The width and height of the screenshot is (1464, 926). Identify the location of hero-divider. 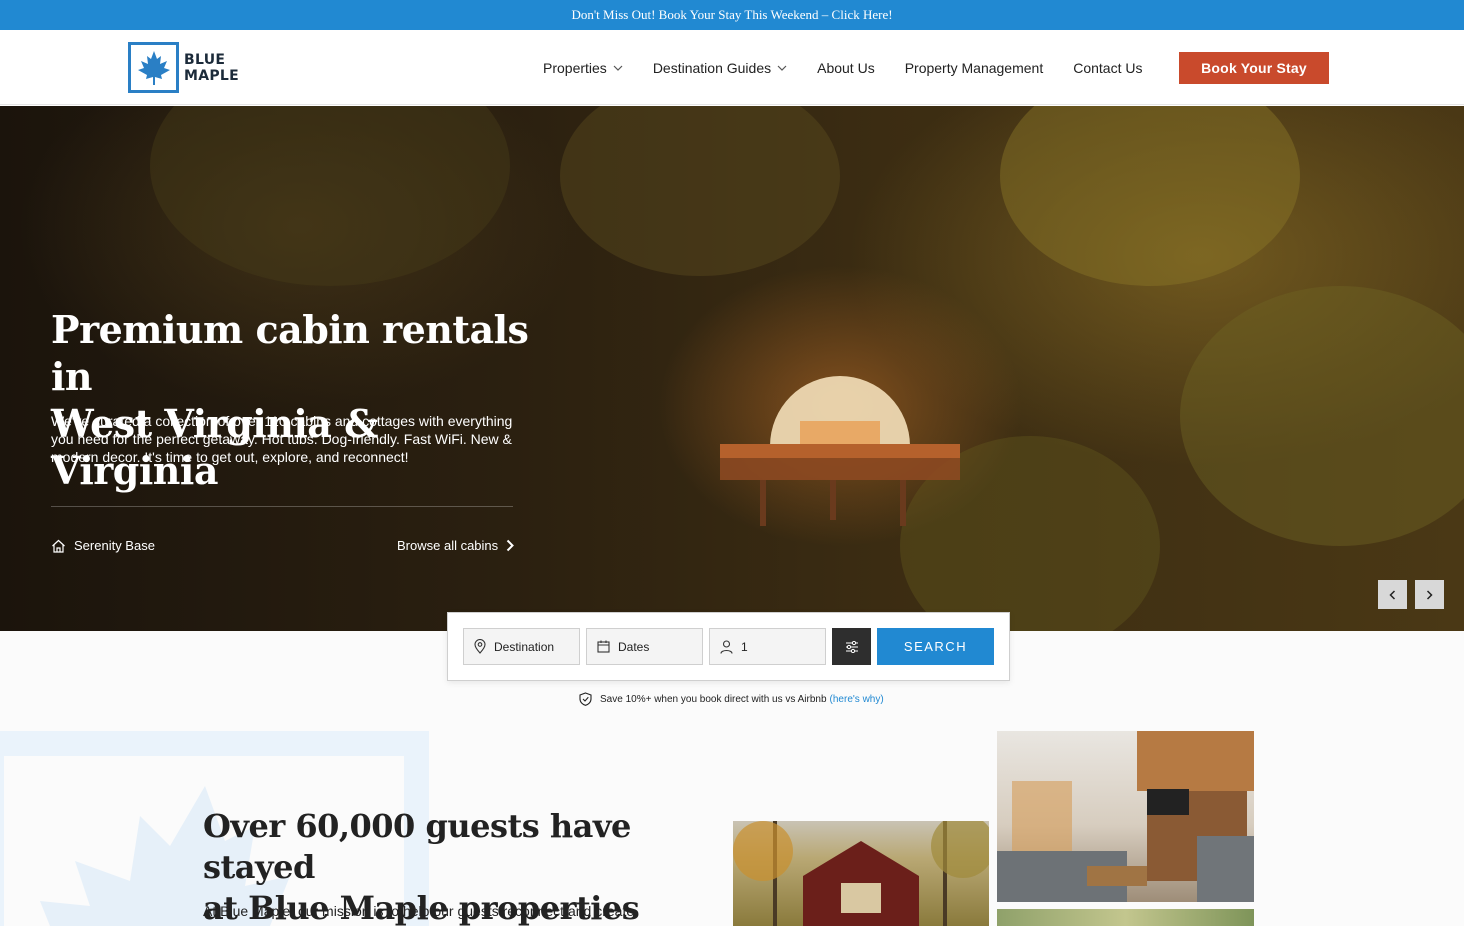
(282, 506).